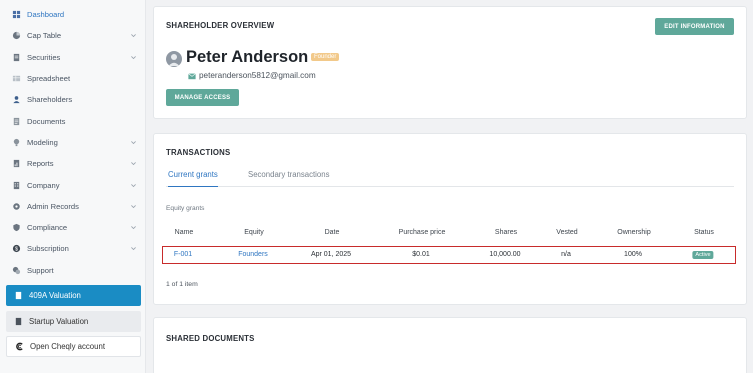 Image resolution: width=753 pixels, height=373 pixels. What do you see at coordinates (421, 254) in the screenshot?
I see `purchase-price: $0.01` at bounding box center [421, 254].